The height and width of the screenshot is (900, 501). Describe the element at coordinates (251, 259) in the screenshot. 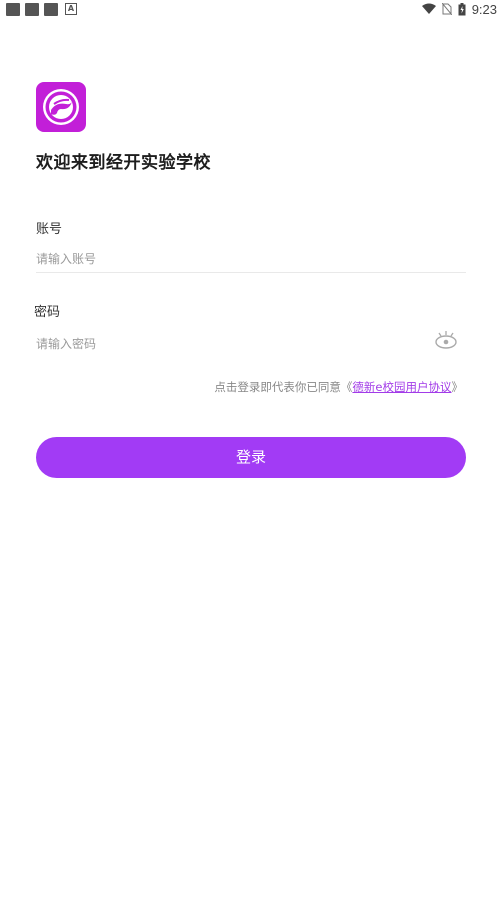

I see `account-input` at that location.